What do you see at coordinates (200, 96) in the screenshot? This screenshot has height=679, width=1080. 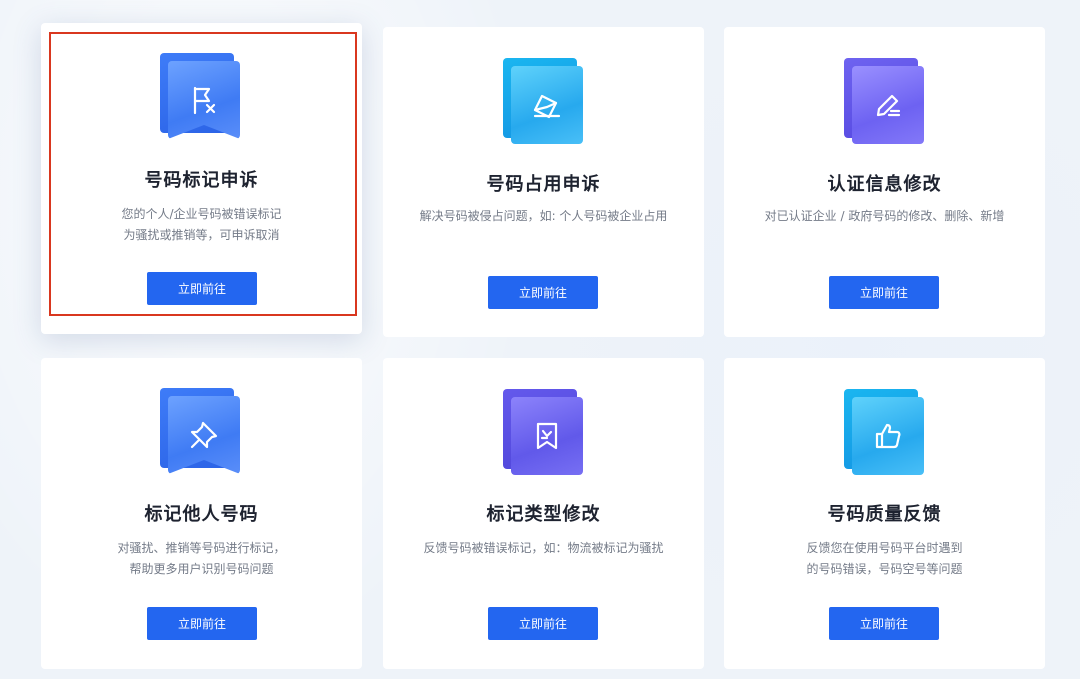 I see `flag-x-icon` at bounding box center [200, 96].